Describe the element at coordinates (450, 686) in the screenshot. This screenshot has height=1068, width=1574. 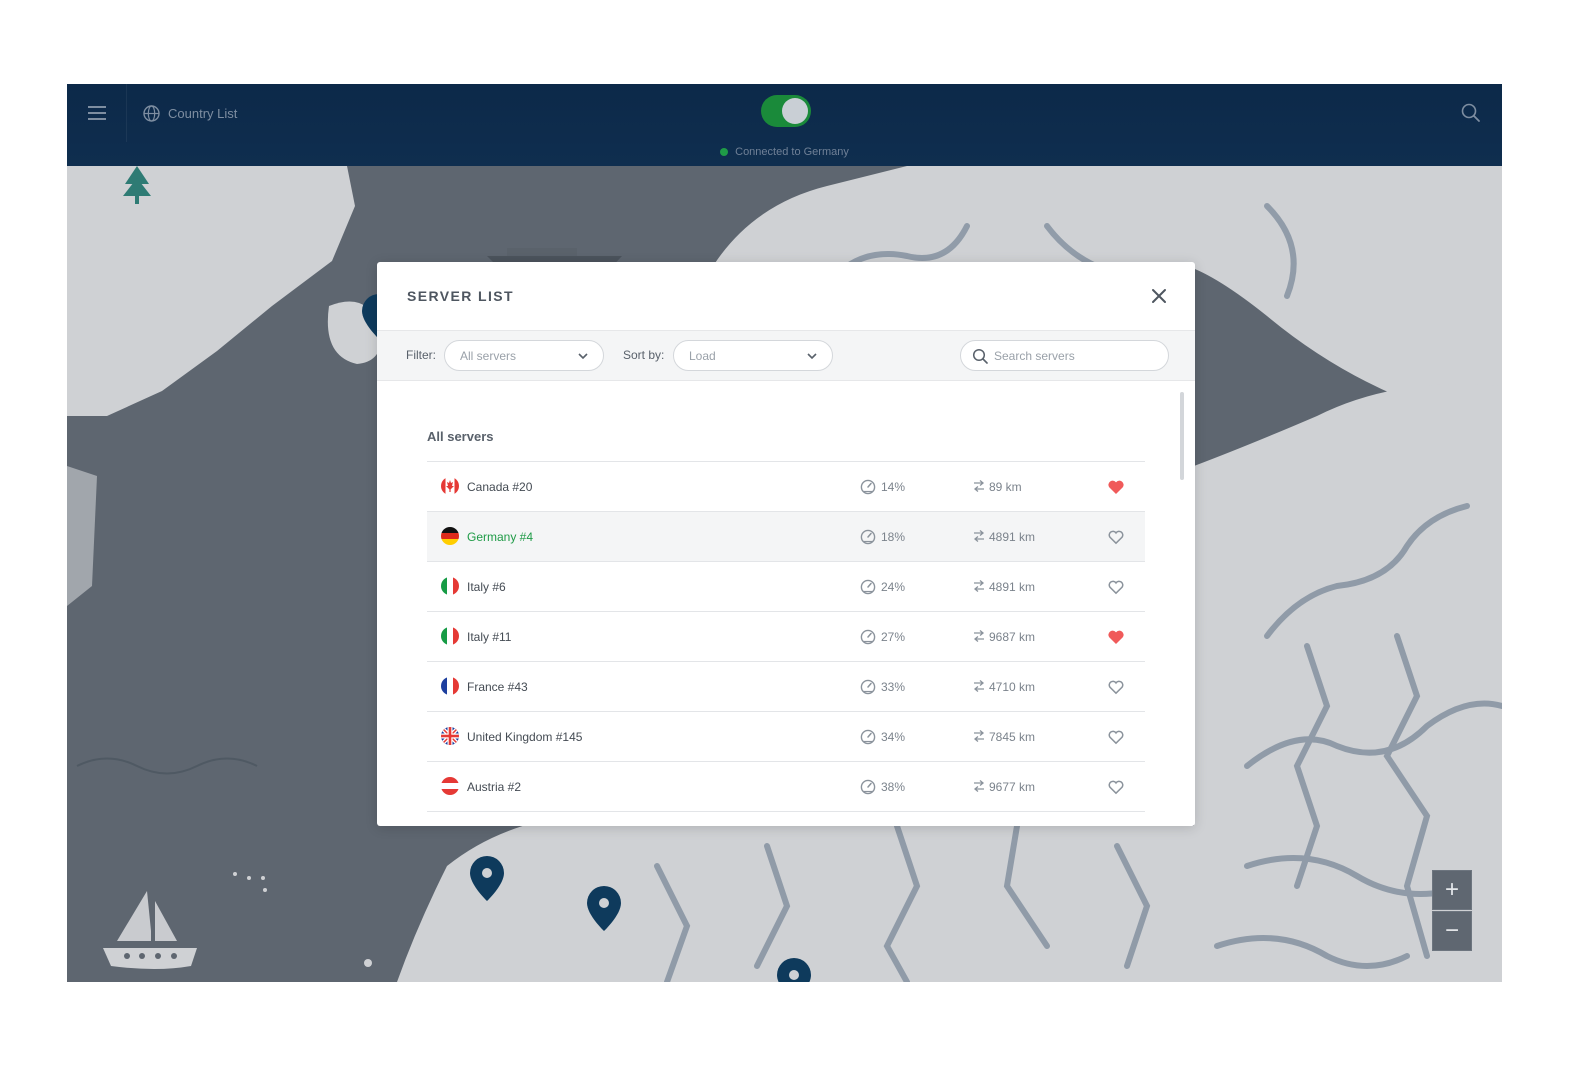
I see `france-flag-icon` at that location.